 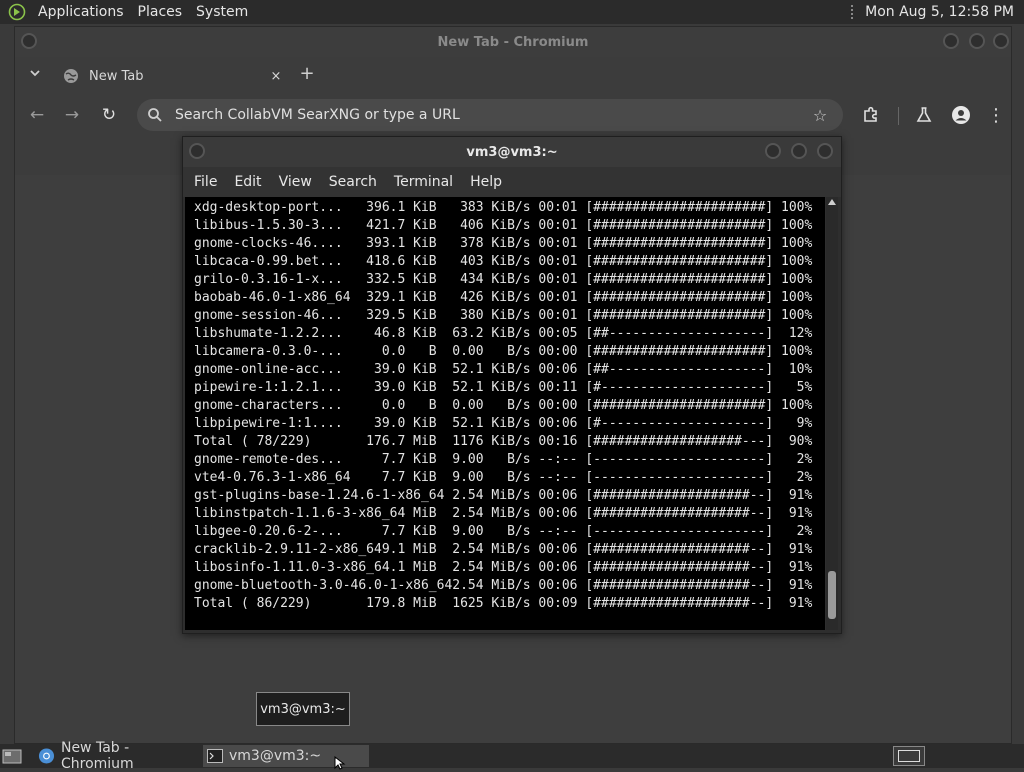 I want to click on terminal-window-title: vm3@vm3:~, so click(x=512, y=152).